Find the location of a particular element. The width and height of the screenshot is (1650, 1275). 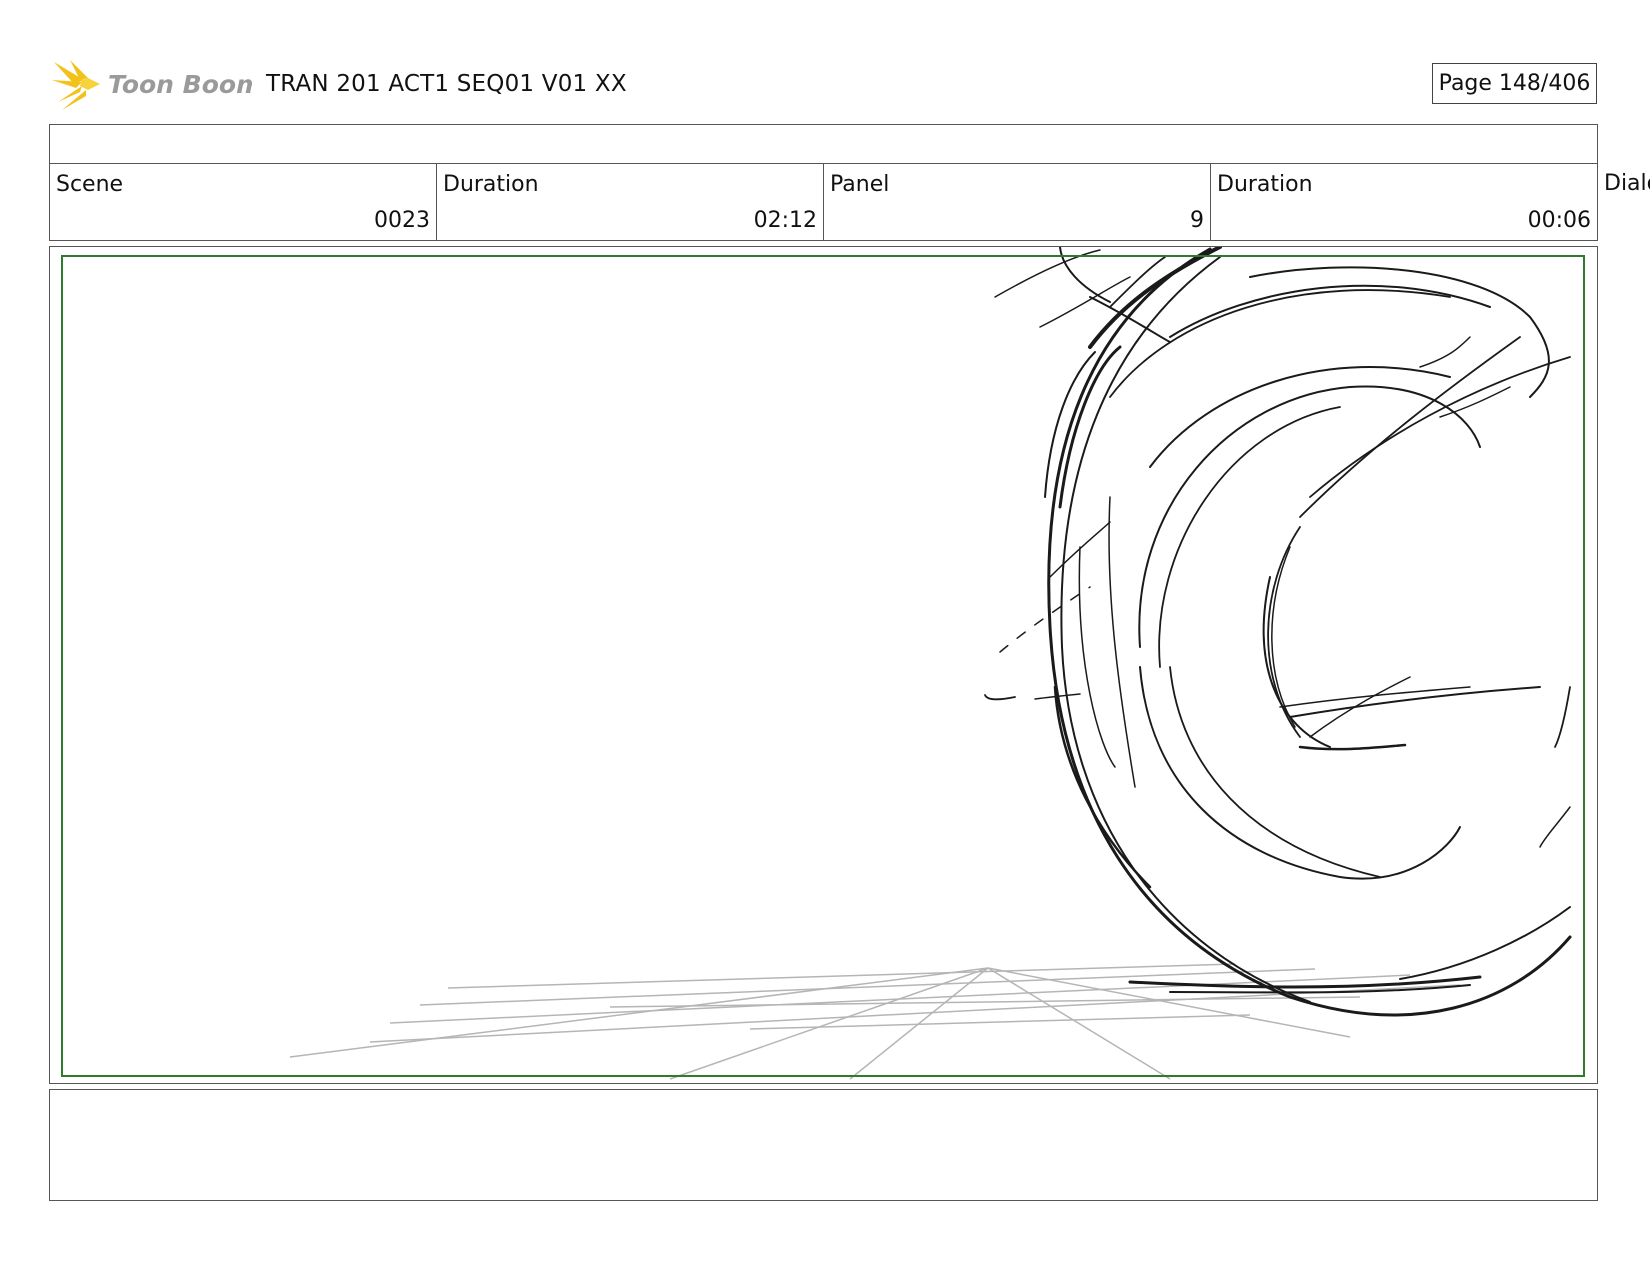

scene-duration-label: Duration is located at coordinates (491, 184).